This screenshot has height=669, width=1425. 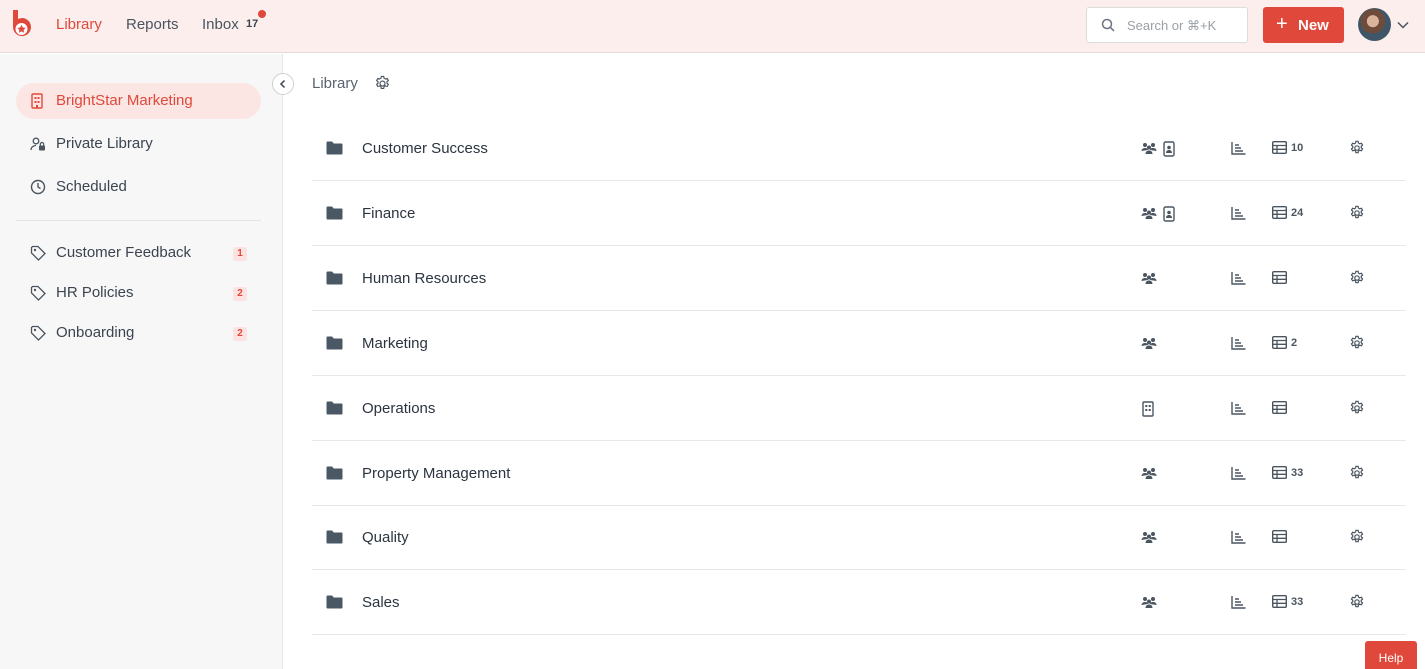 I want to click on plus-icon: +, so click(x=1282, y=24).